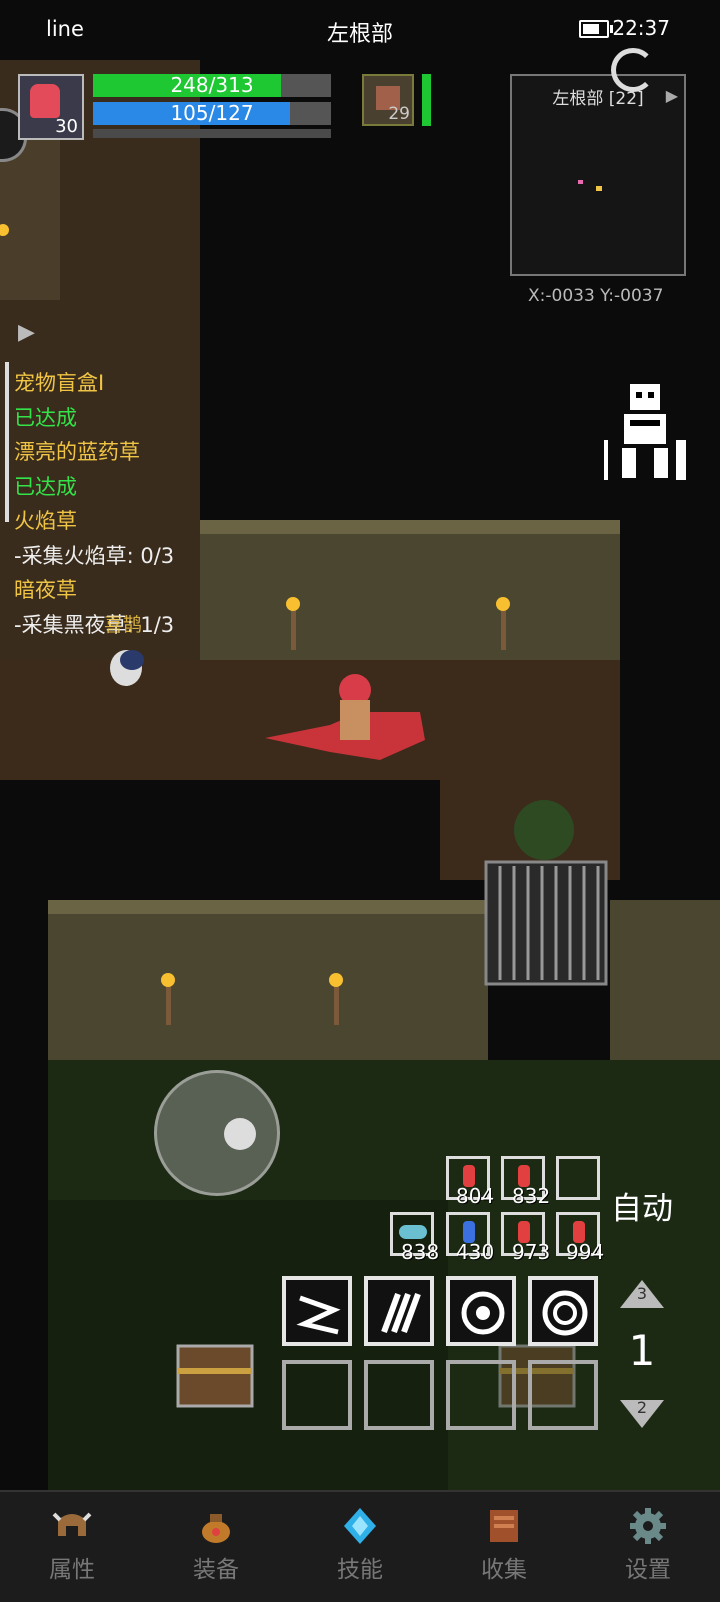  Describe the element at coordinates (642, 1407) in the screenshot. I see `page-down-number: 2` at that location.